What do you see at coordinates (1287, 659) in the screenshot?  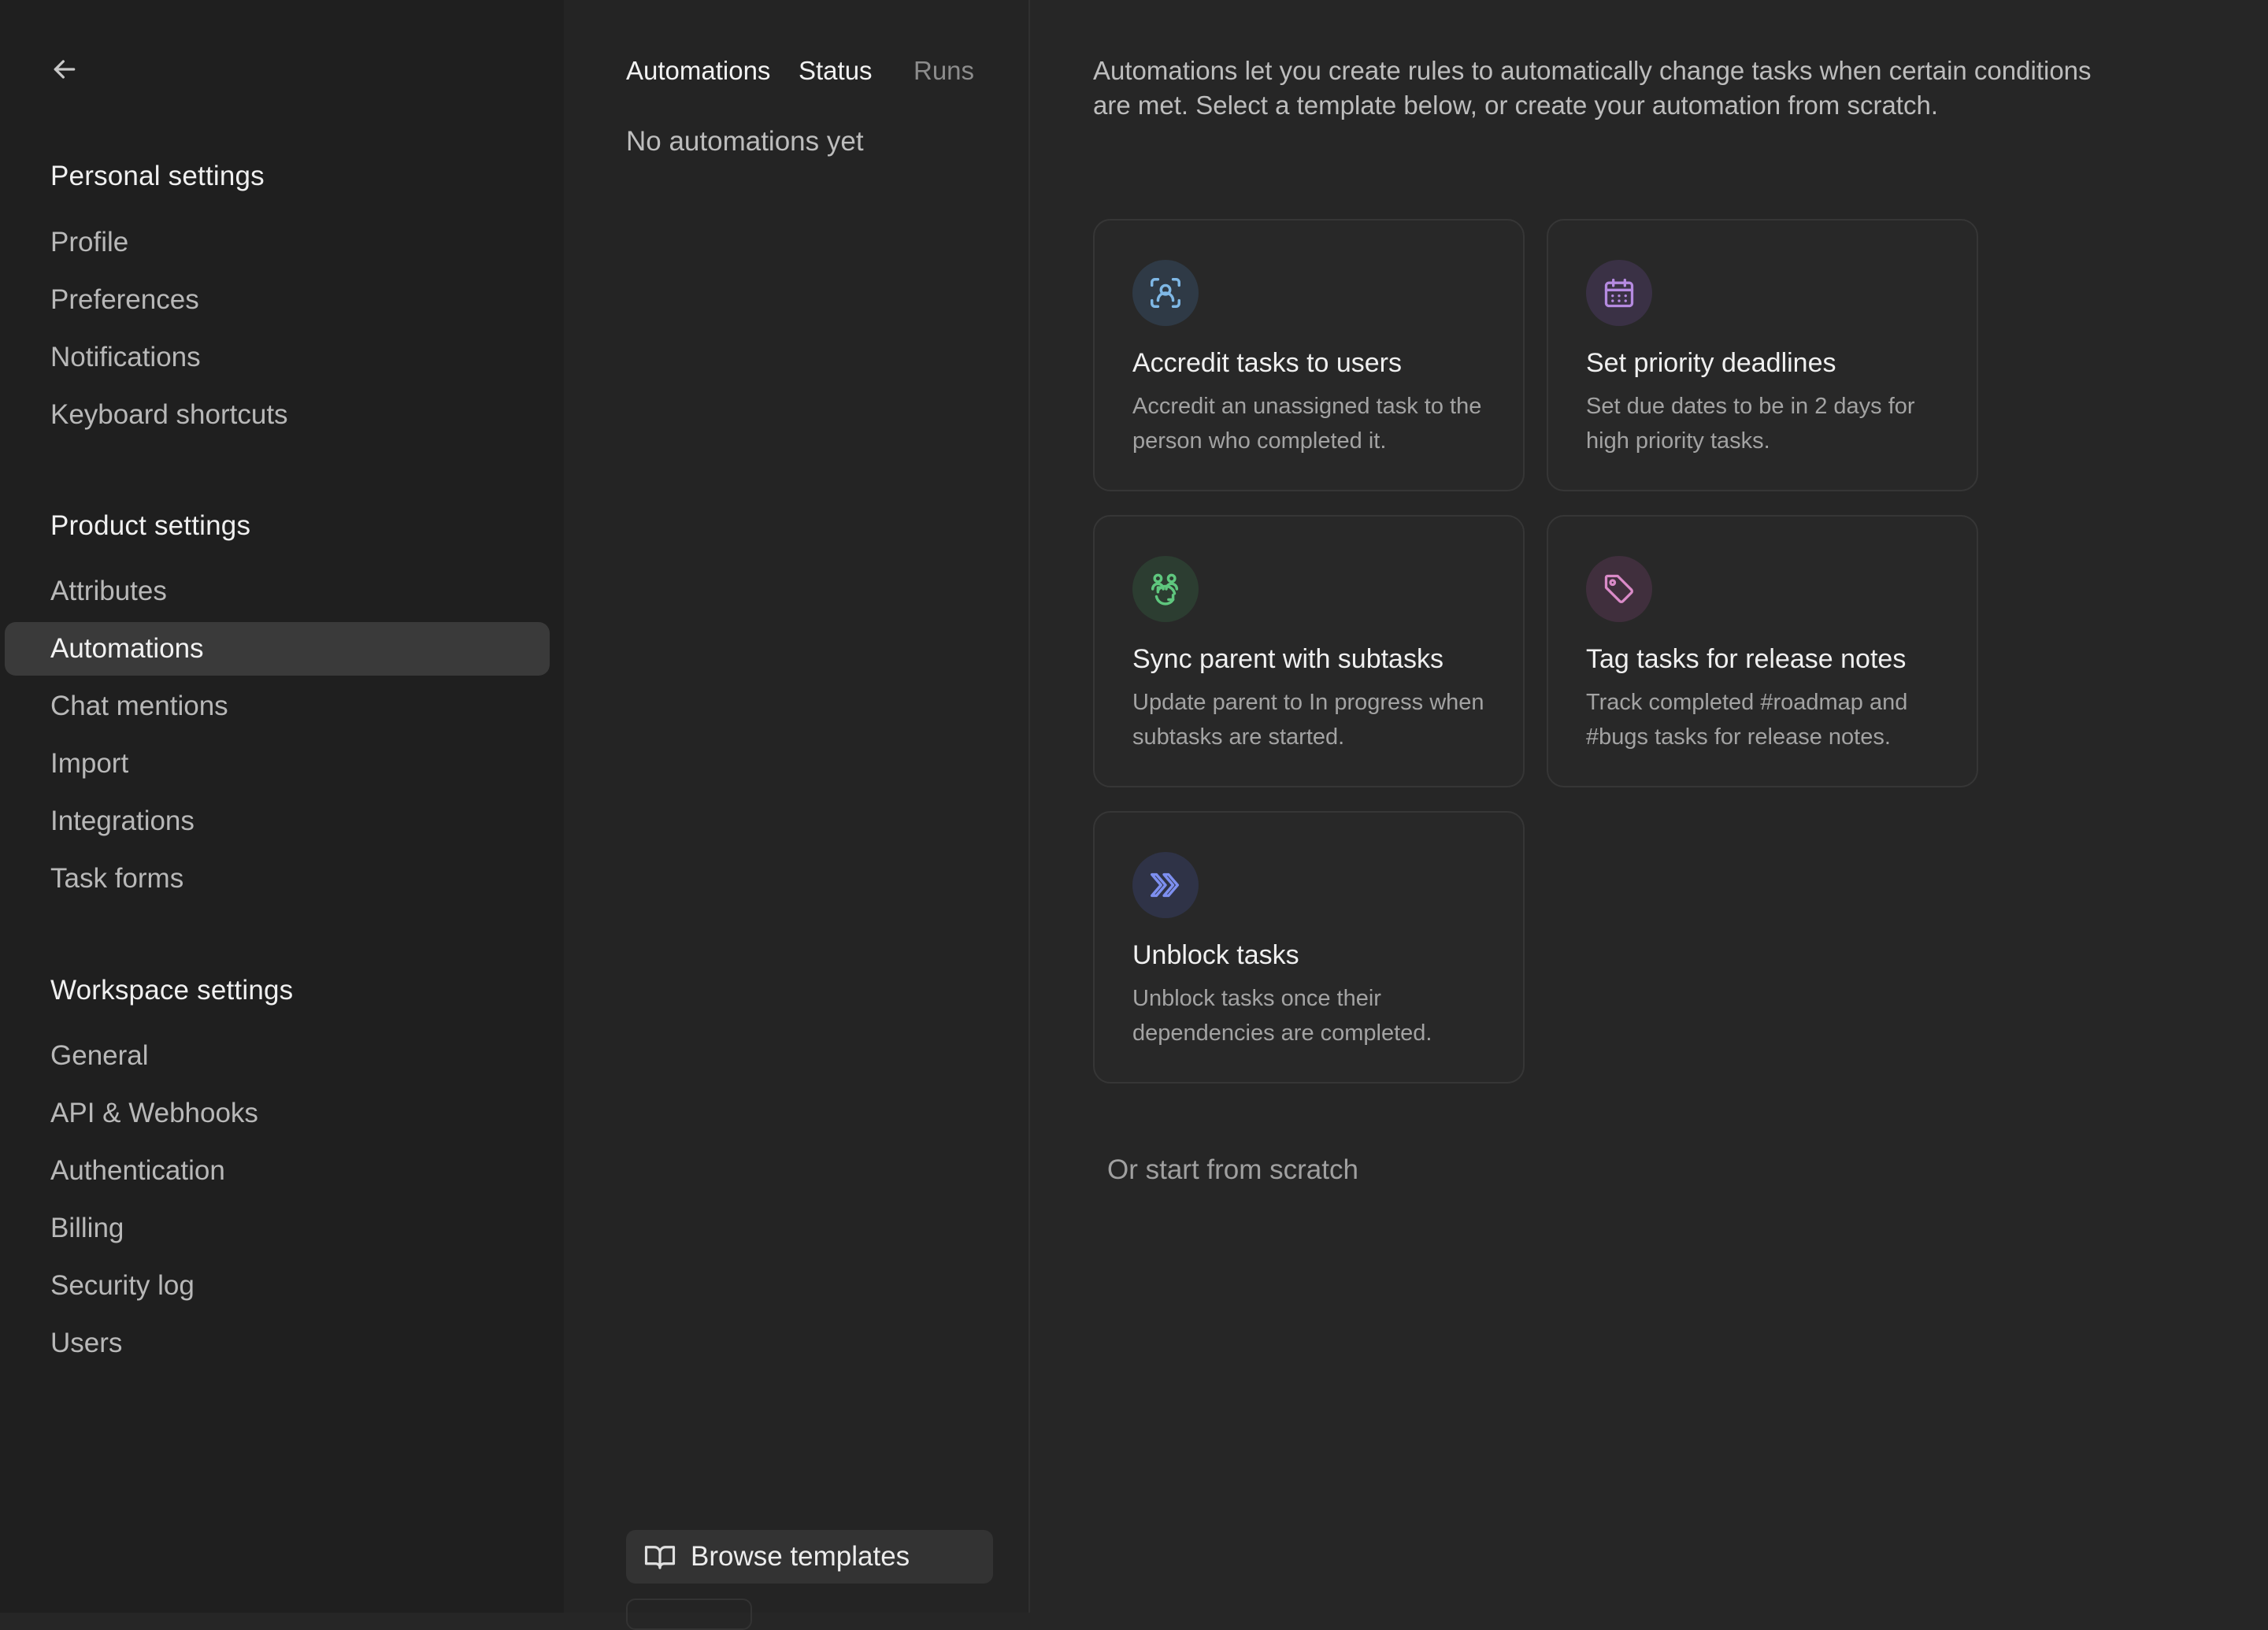 I see `template-title: Sync parent with subtasks` at bounding box center [1287, 659].